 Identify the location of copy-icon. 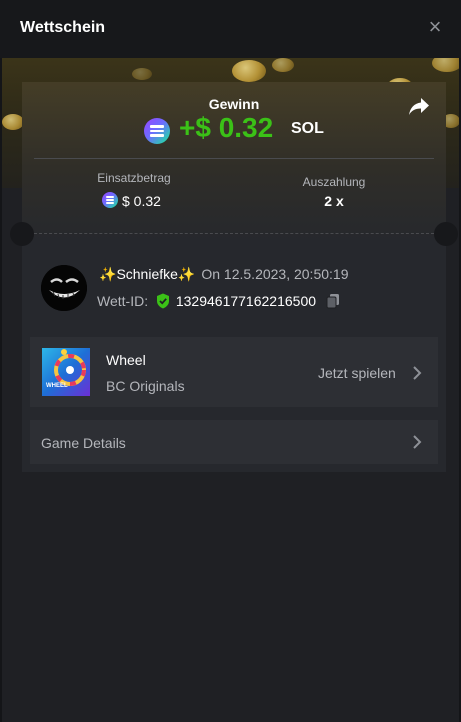
(333, 301).